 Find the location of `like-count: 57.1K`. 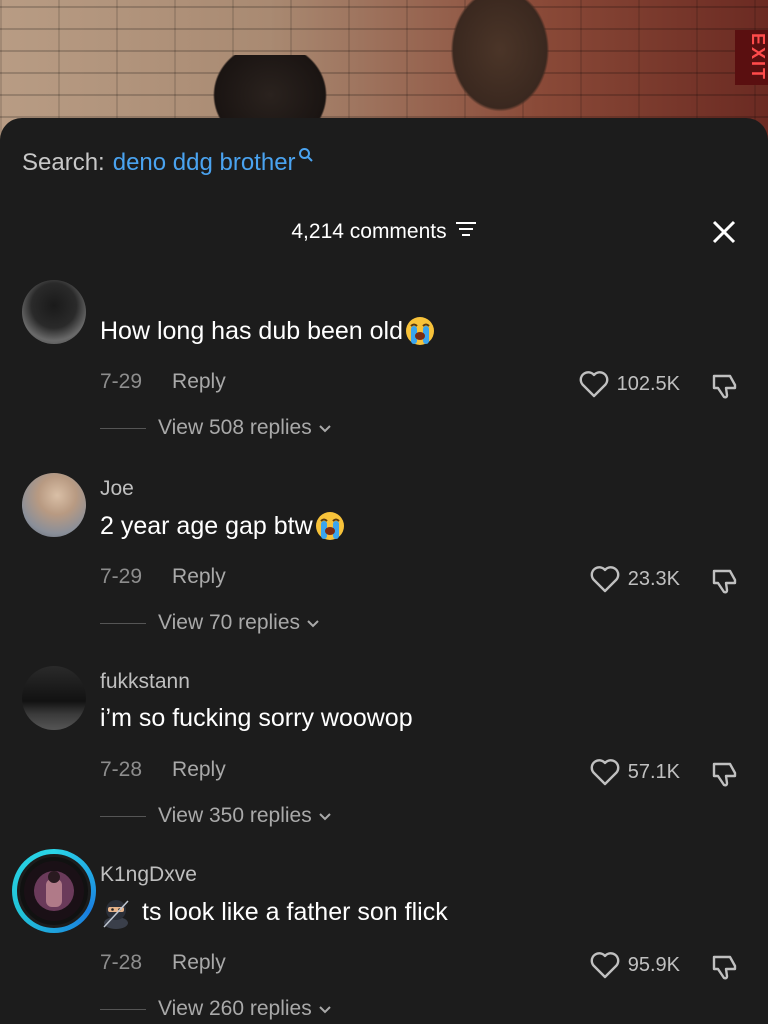

like-count: 57.1K is located at coordinates (653, 771).